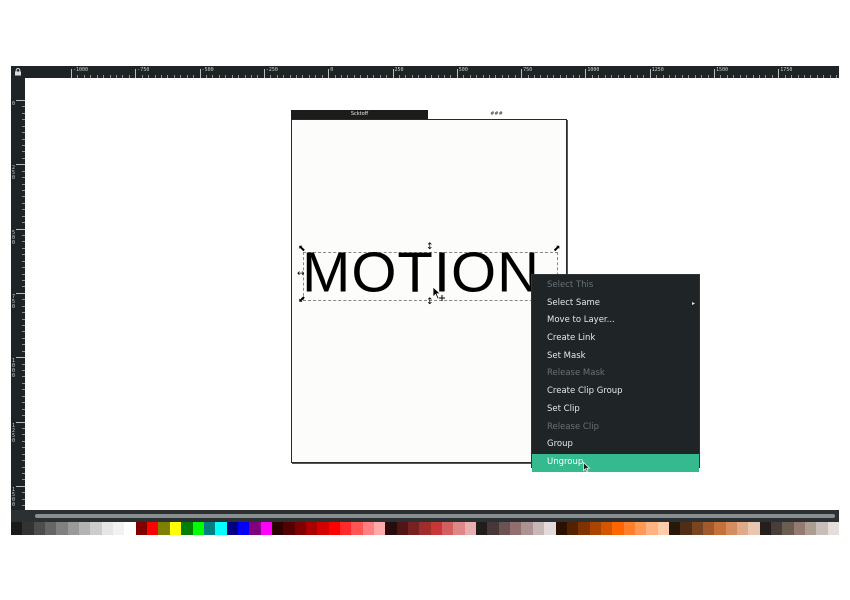 The image size is (850, 600). Describe the element at coordinates (615, 357) in the screenshot. I see `menu-item-set-mask: Set Mask` at that location.